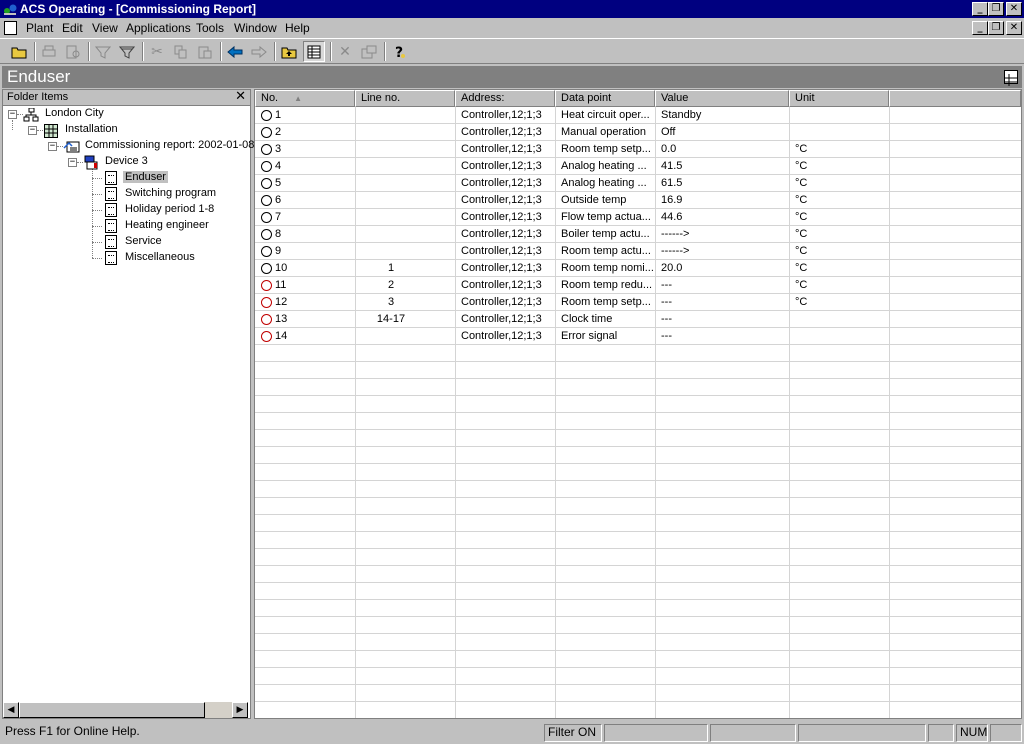 This screenshot has height=744, width=1024. What do you see at coordinates (126, 226) in the screenshot?
I see `tree-item-heating-engineer: Heating engineer` at bounding box center [126, 226].